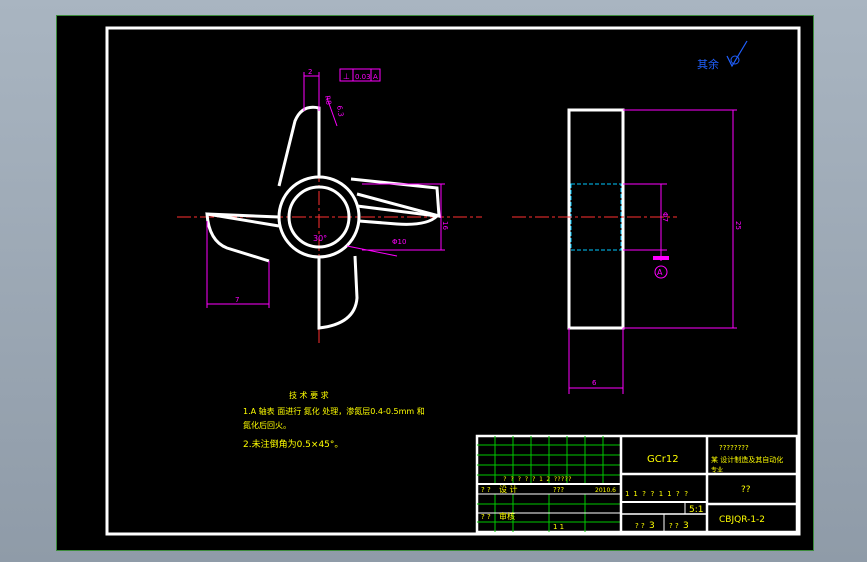  What do you see at coordinates (537, 479) in the screenshot?
I see `tb-row-a: ? ? ? ? ? 1 2 ?????` at bounding box center [537, 479].